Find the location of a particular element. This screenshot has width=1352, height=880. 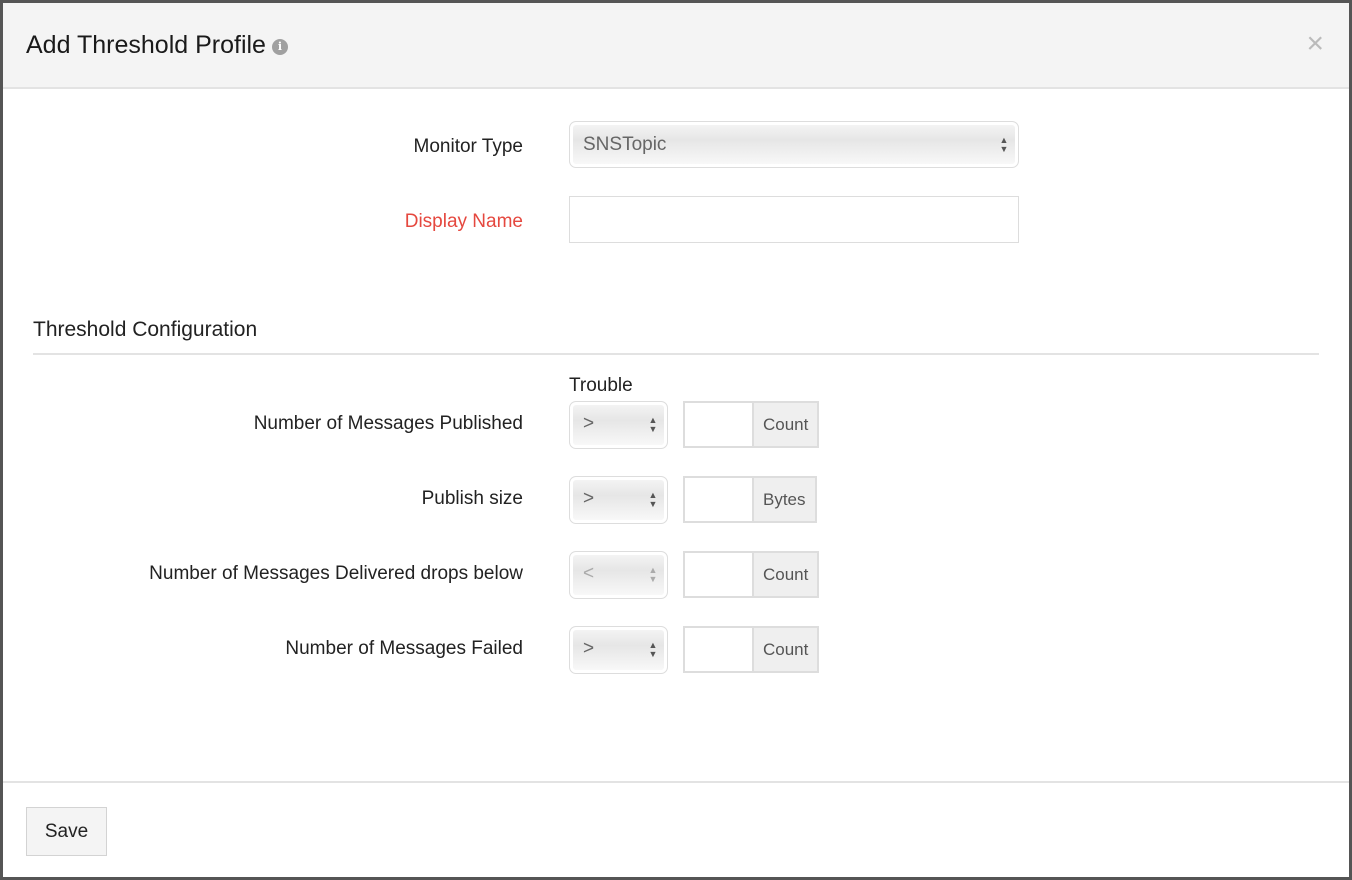

unit-addon: Bytes is located at coordinates (784, 499).